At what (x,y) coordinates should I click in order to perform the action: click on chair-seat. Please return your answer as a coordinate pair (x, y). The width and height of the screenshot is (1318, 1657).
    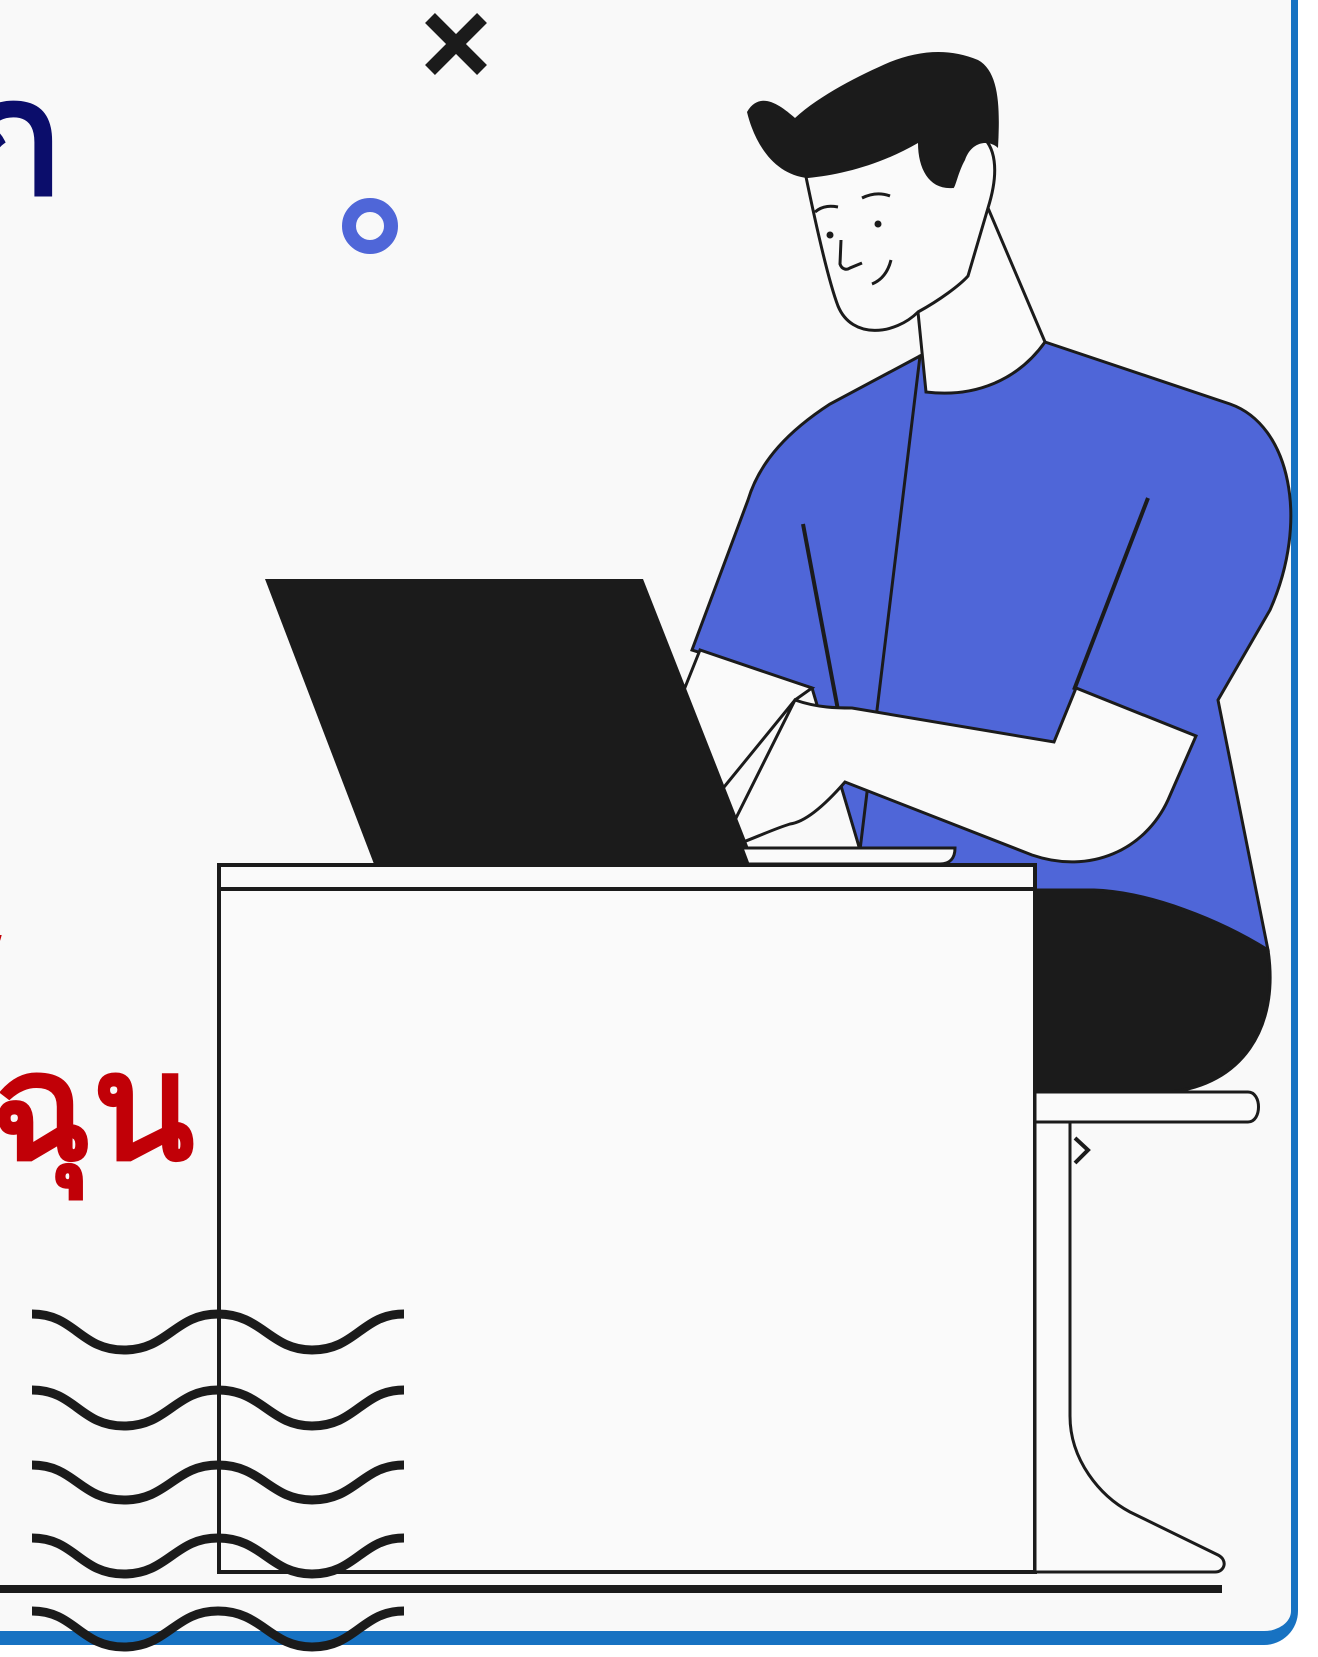
    Looking at the image, I should click on (1146, 1107).